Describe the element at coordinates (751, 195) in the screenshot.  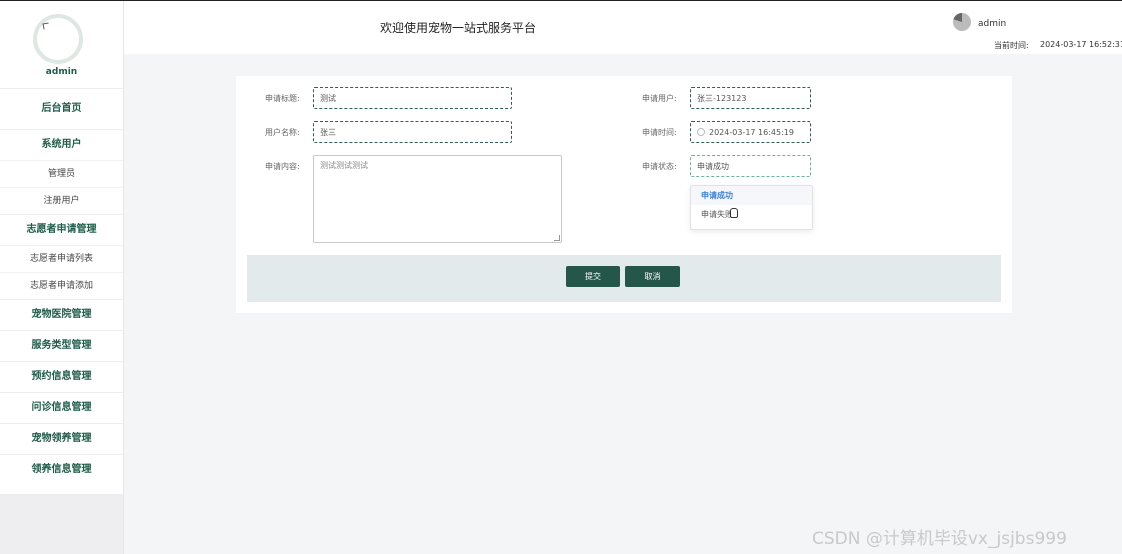
I see `status-option-success: 申请成功` at that location.